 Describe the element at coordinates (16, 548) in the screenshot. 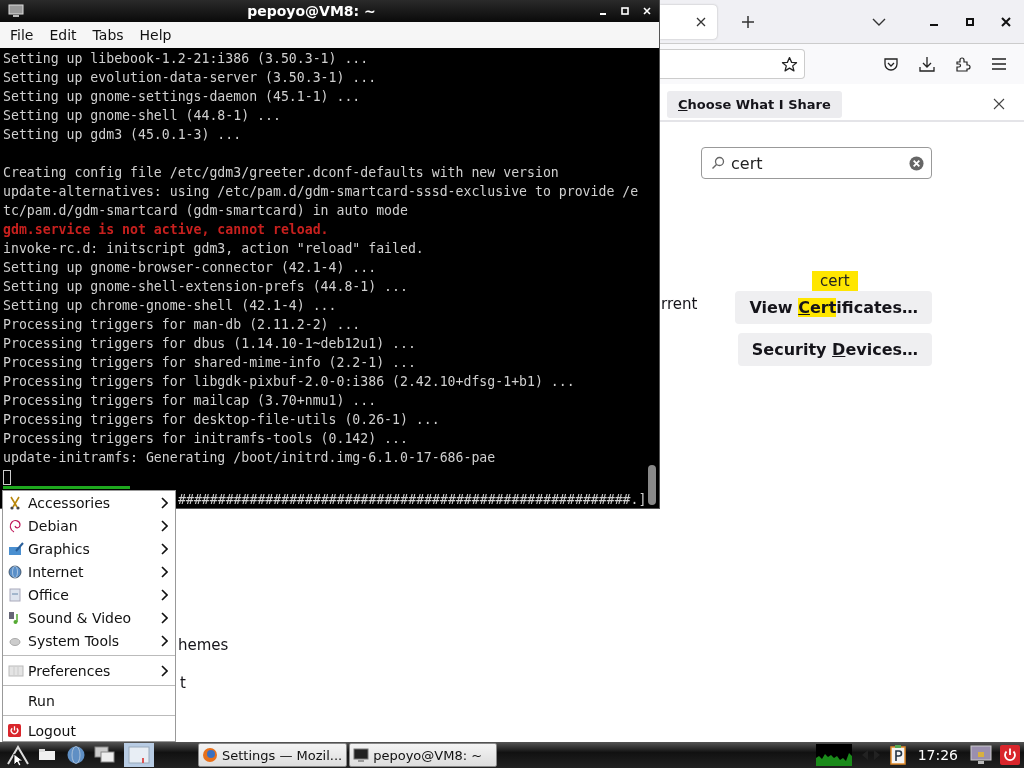

I see `paint-icon` at that location.